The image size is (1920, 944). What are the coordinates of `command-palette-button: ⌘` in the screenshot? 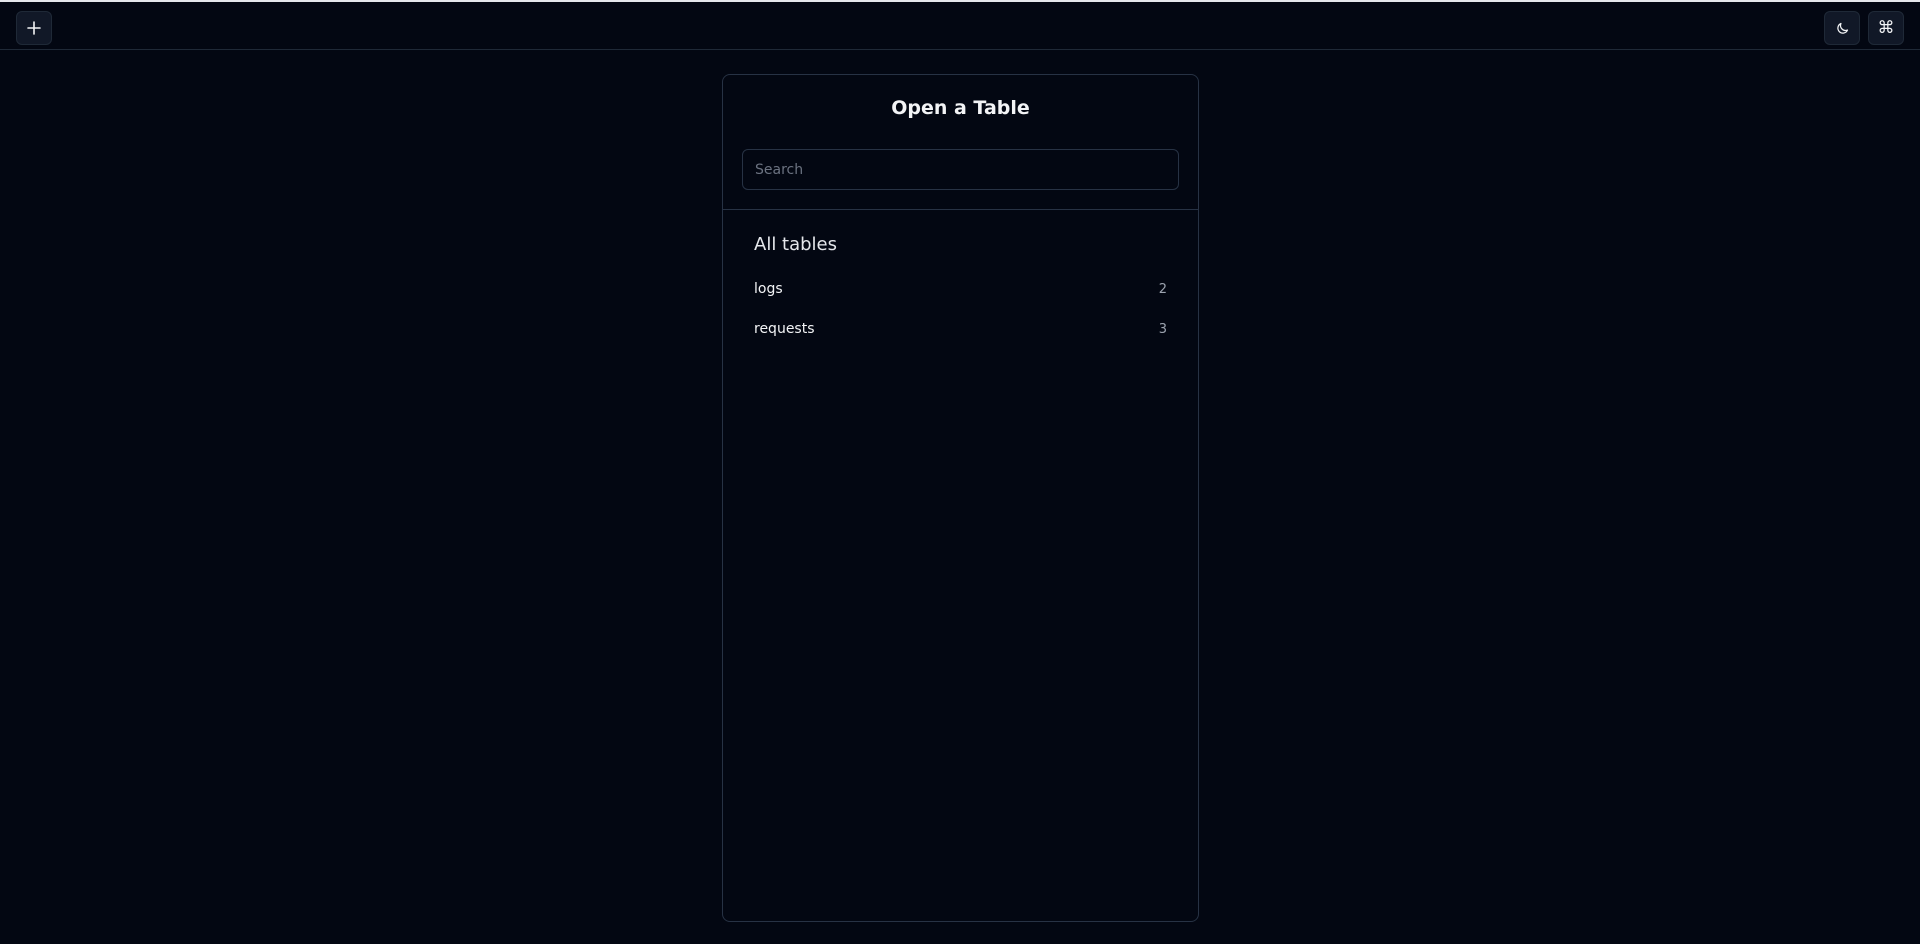 It's located at (1886, 28).